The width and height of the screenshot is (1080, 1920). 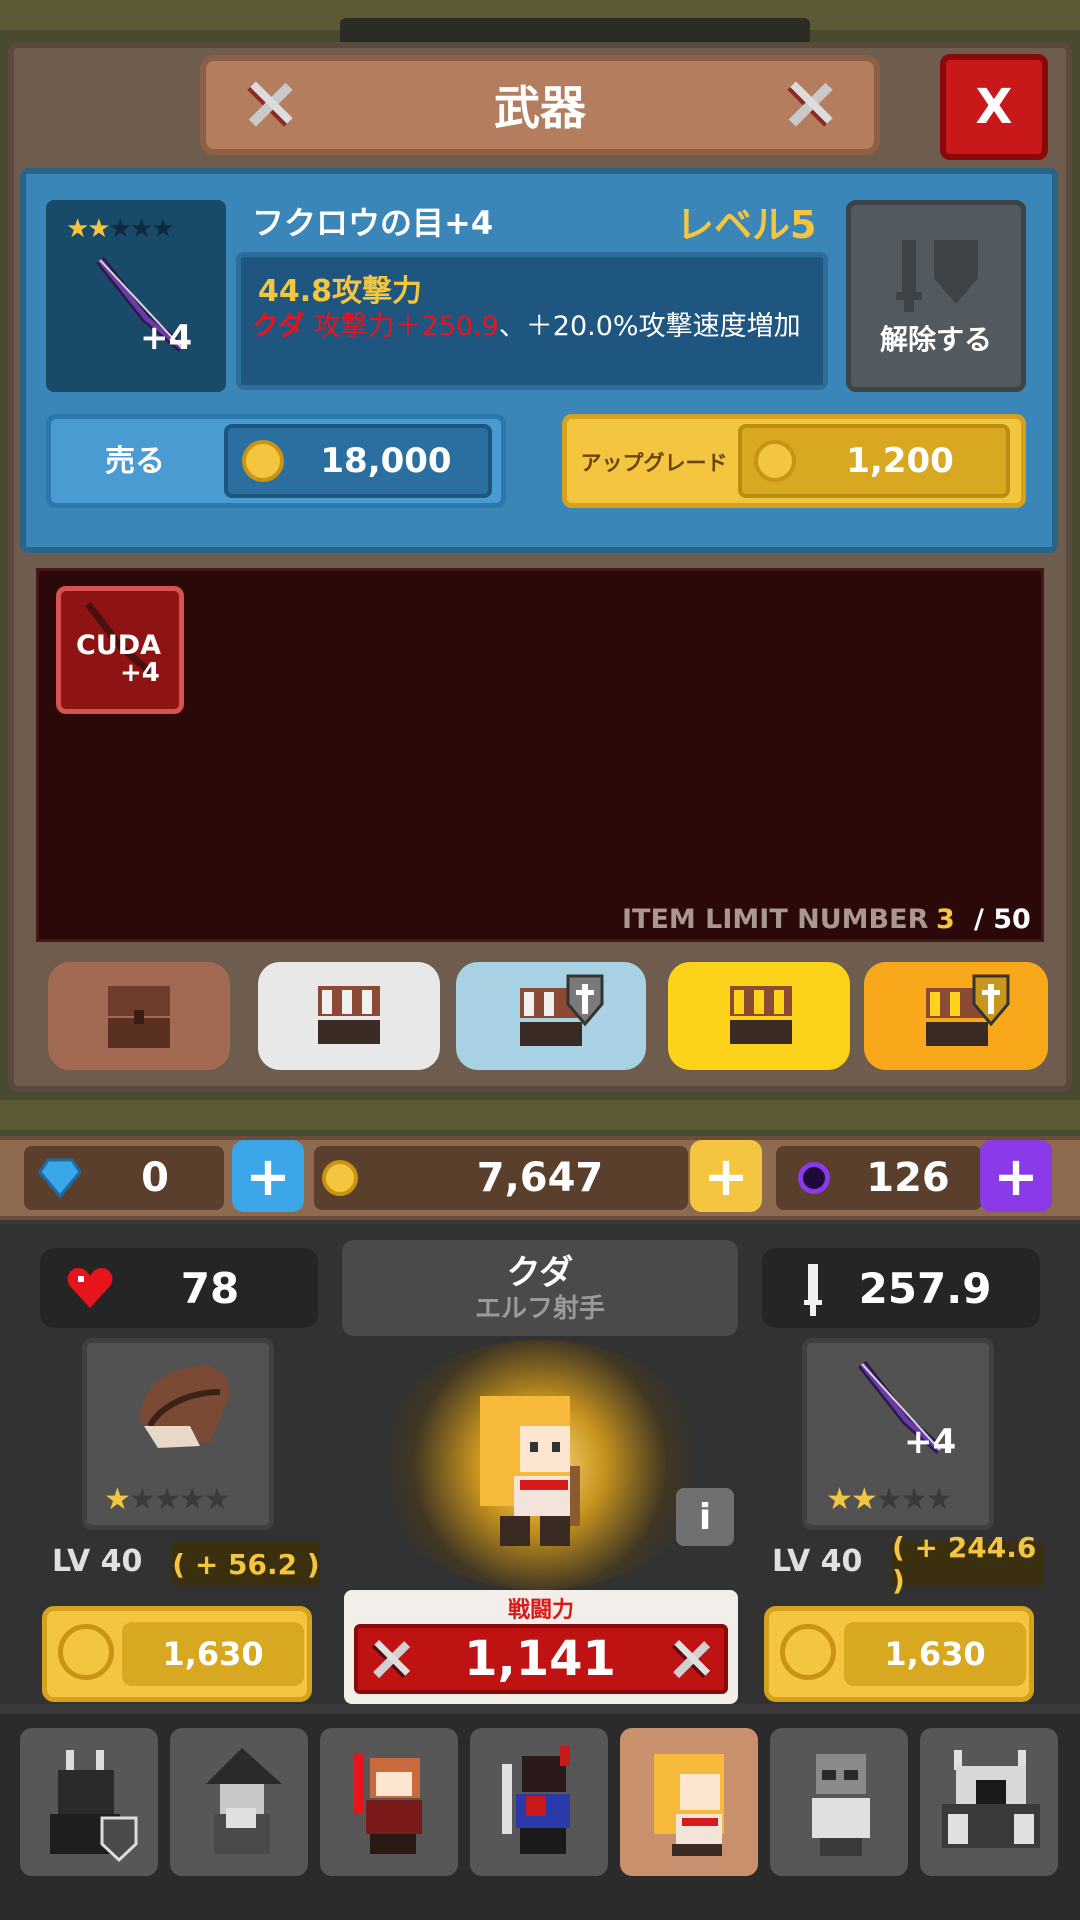 I want to click on red-warrior-sprite, so click(x=388, y=1804).